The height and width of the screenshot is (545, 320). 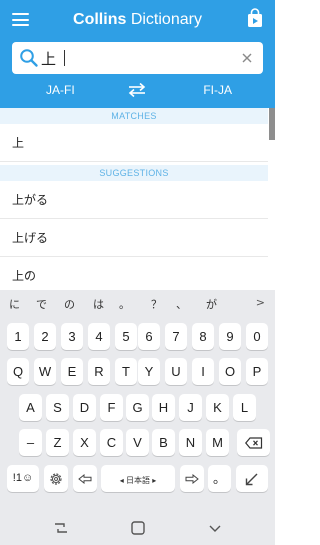 What do you see at coordinates (69, 304) in the screenshot?
I see `keyboard-suggestion: の` at bounding box center [69, 304].